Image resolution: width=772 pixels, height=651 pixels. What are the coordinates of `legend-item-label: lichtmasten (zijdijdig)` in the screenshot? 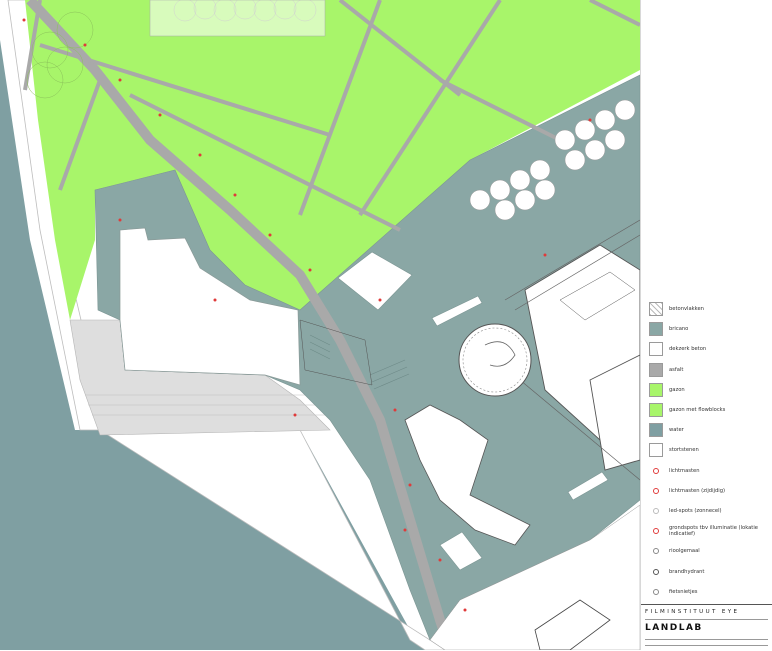 It's located at (697, 490).